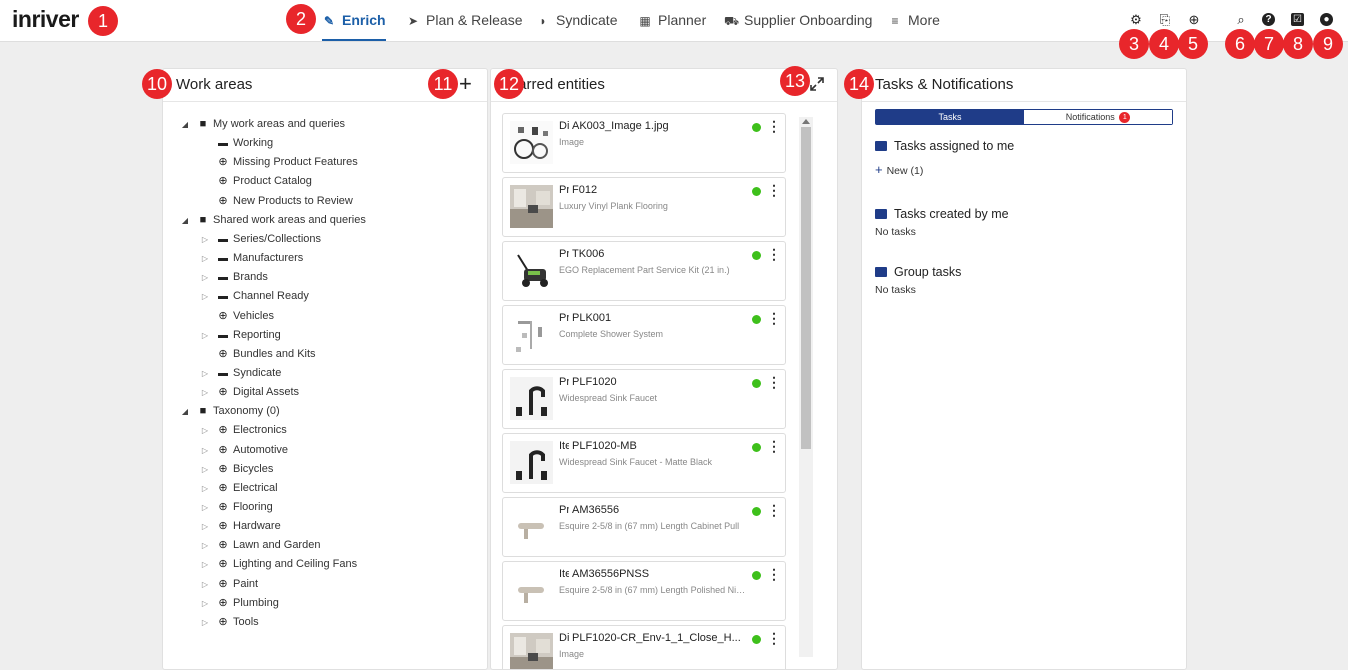 Image resolution: width=1348 pixels, height=670 pixels. I want to click on tree-item: ▷ ⊕ Hardware, so click(240, 526).